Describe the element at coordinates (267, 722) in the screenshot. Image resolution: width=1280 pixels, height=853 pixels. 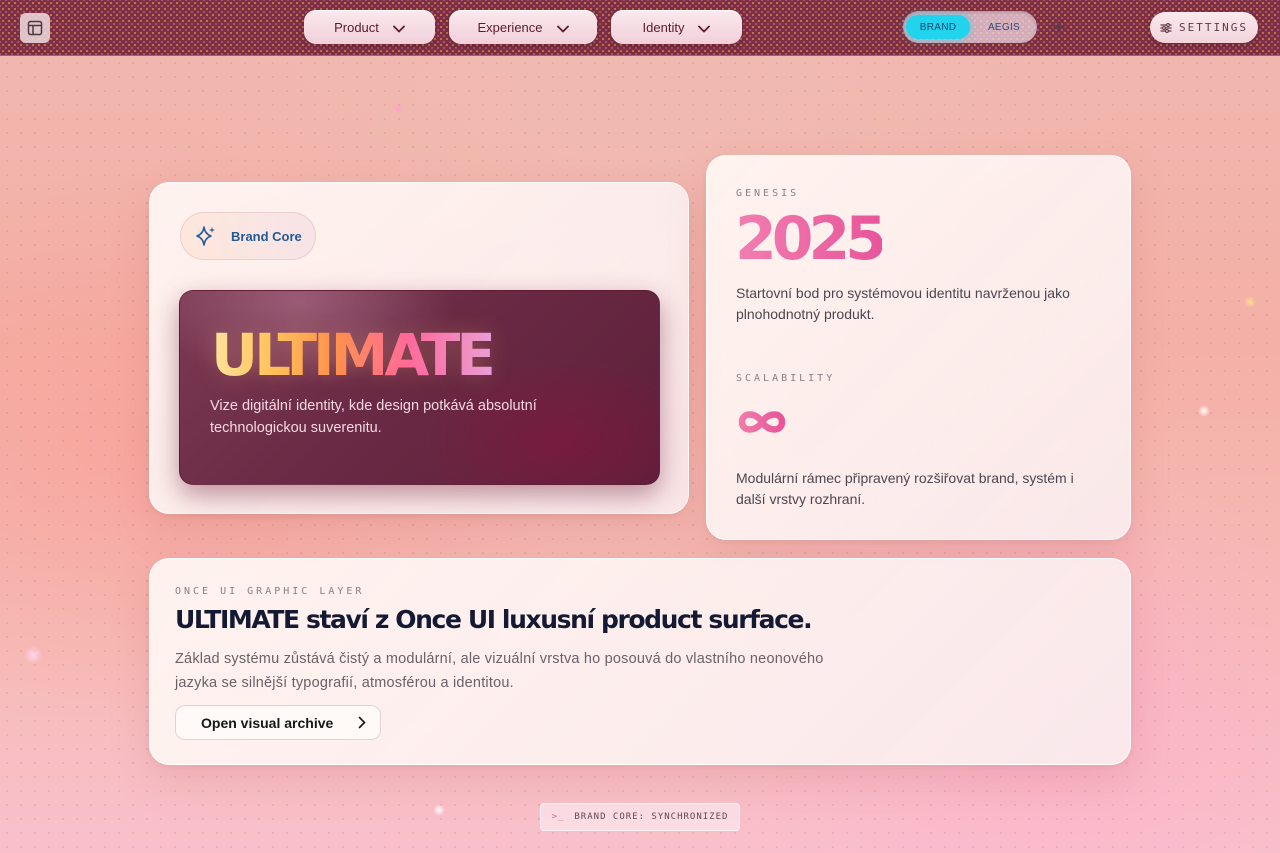
I see `archive-button-label: Open visual archive` at that location.